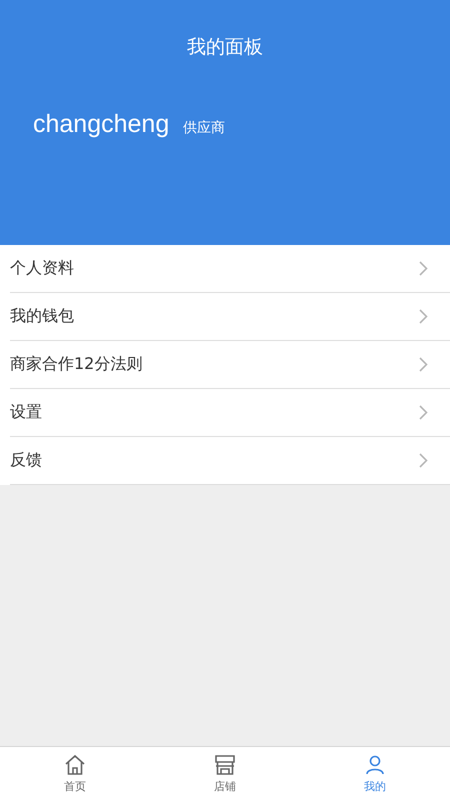  I want to click on storefront-icon, so click(225, 765).